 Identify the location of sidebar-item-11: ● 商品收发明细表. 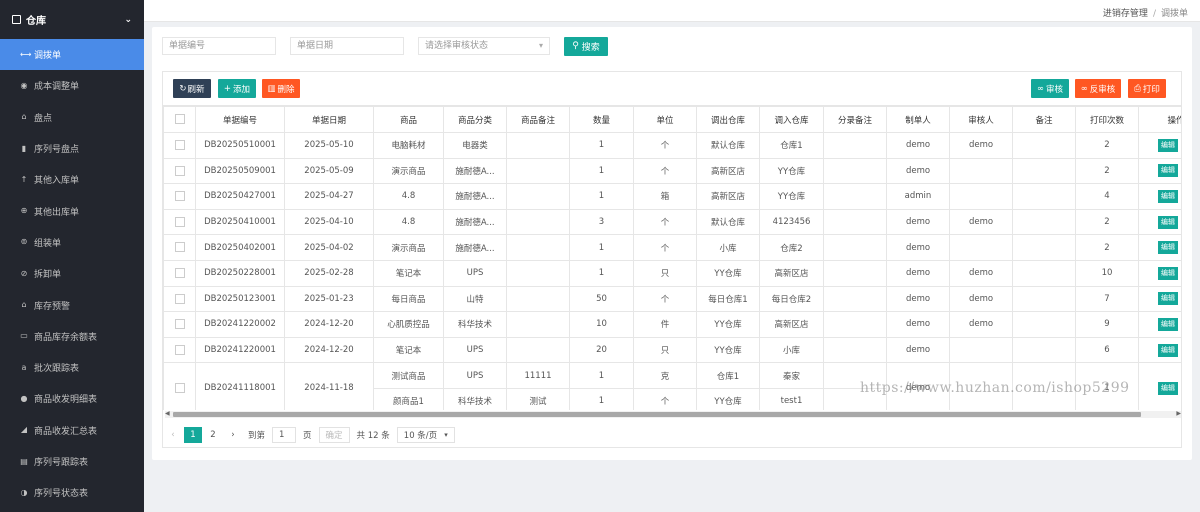
(72, 398).